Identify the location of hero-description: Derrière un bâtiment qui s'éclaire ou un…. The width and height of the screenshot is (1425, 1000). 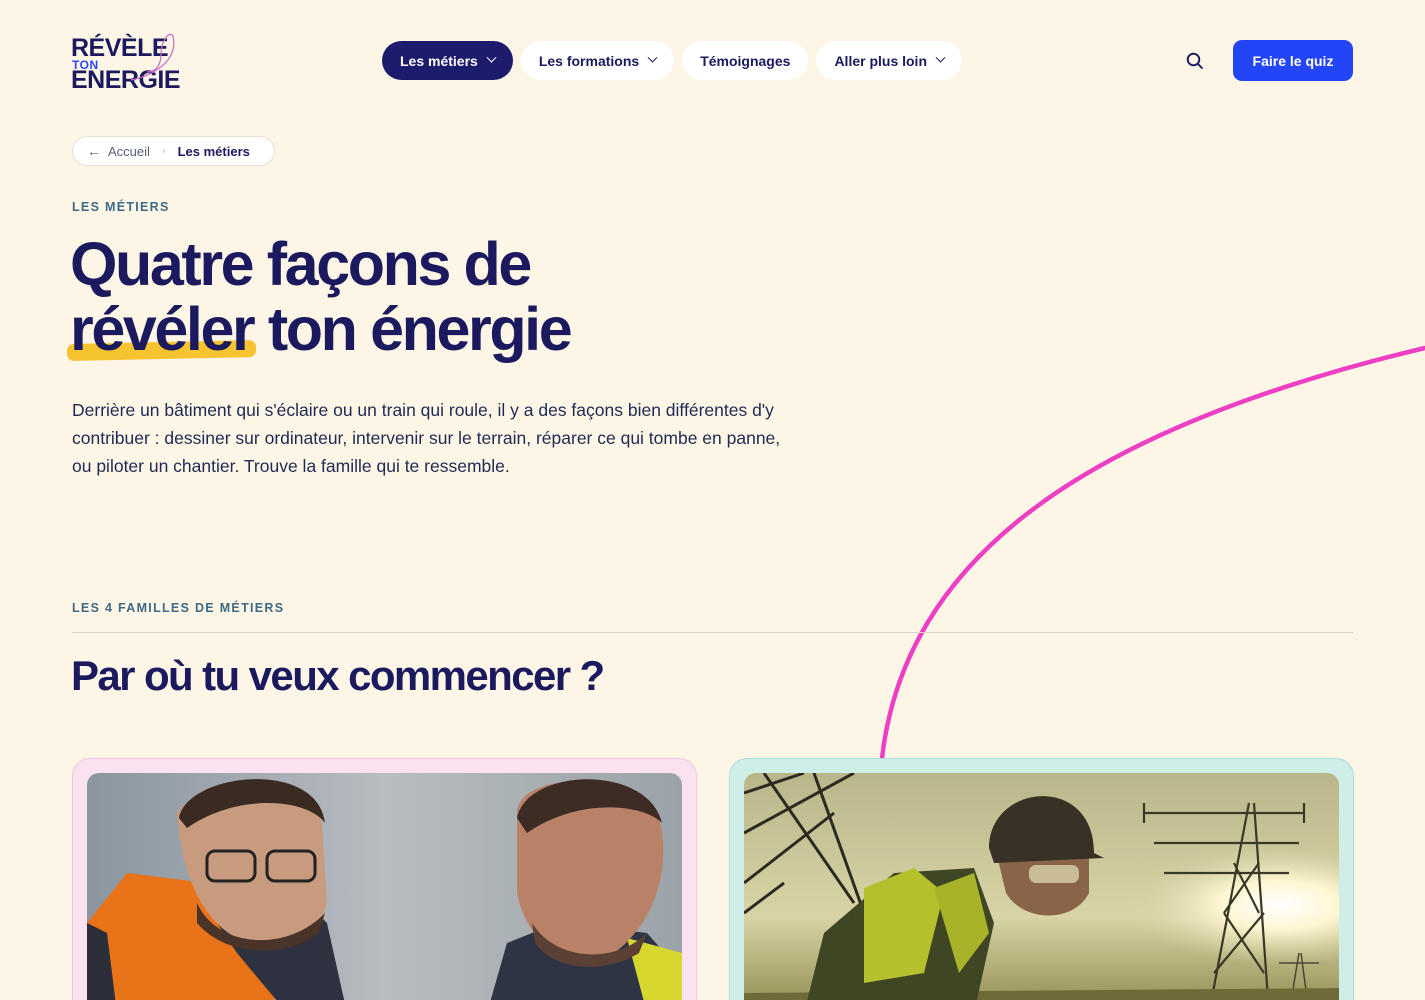
(426, 438).